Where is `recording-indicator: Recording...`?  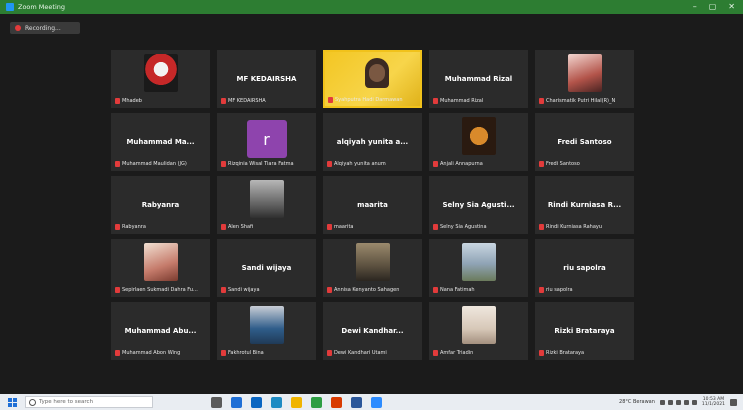 recording-indicator: Recording... is located at coordinates (45, 28).